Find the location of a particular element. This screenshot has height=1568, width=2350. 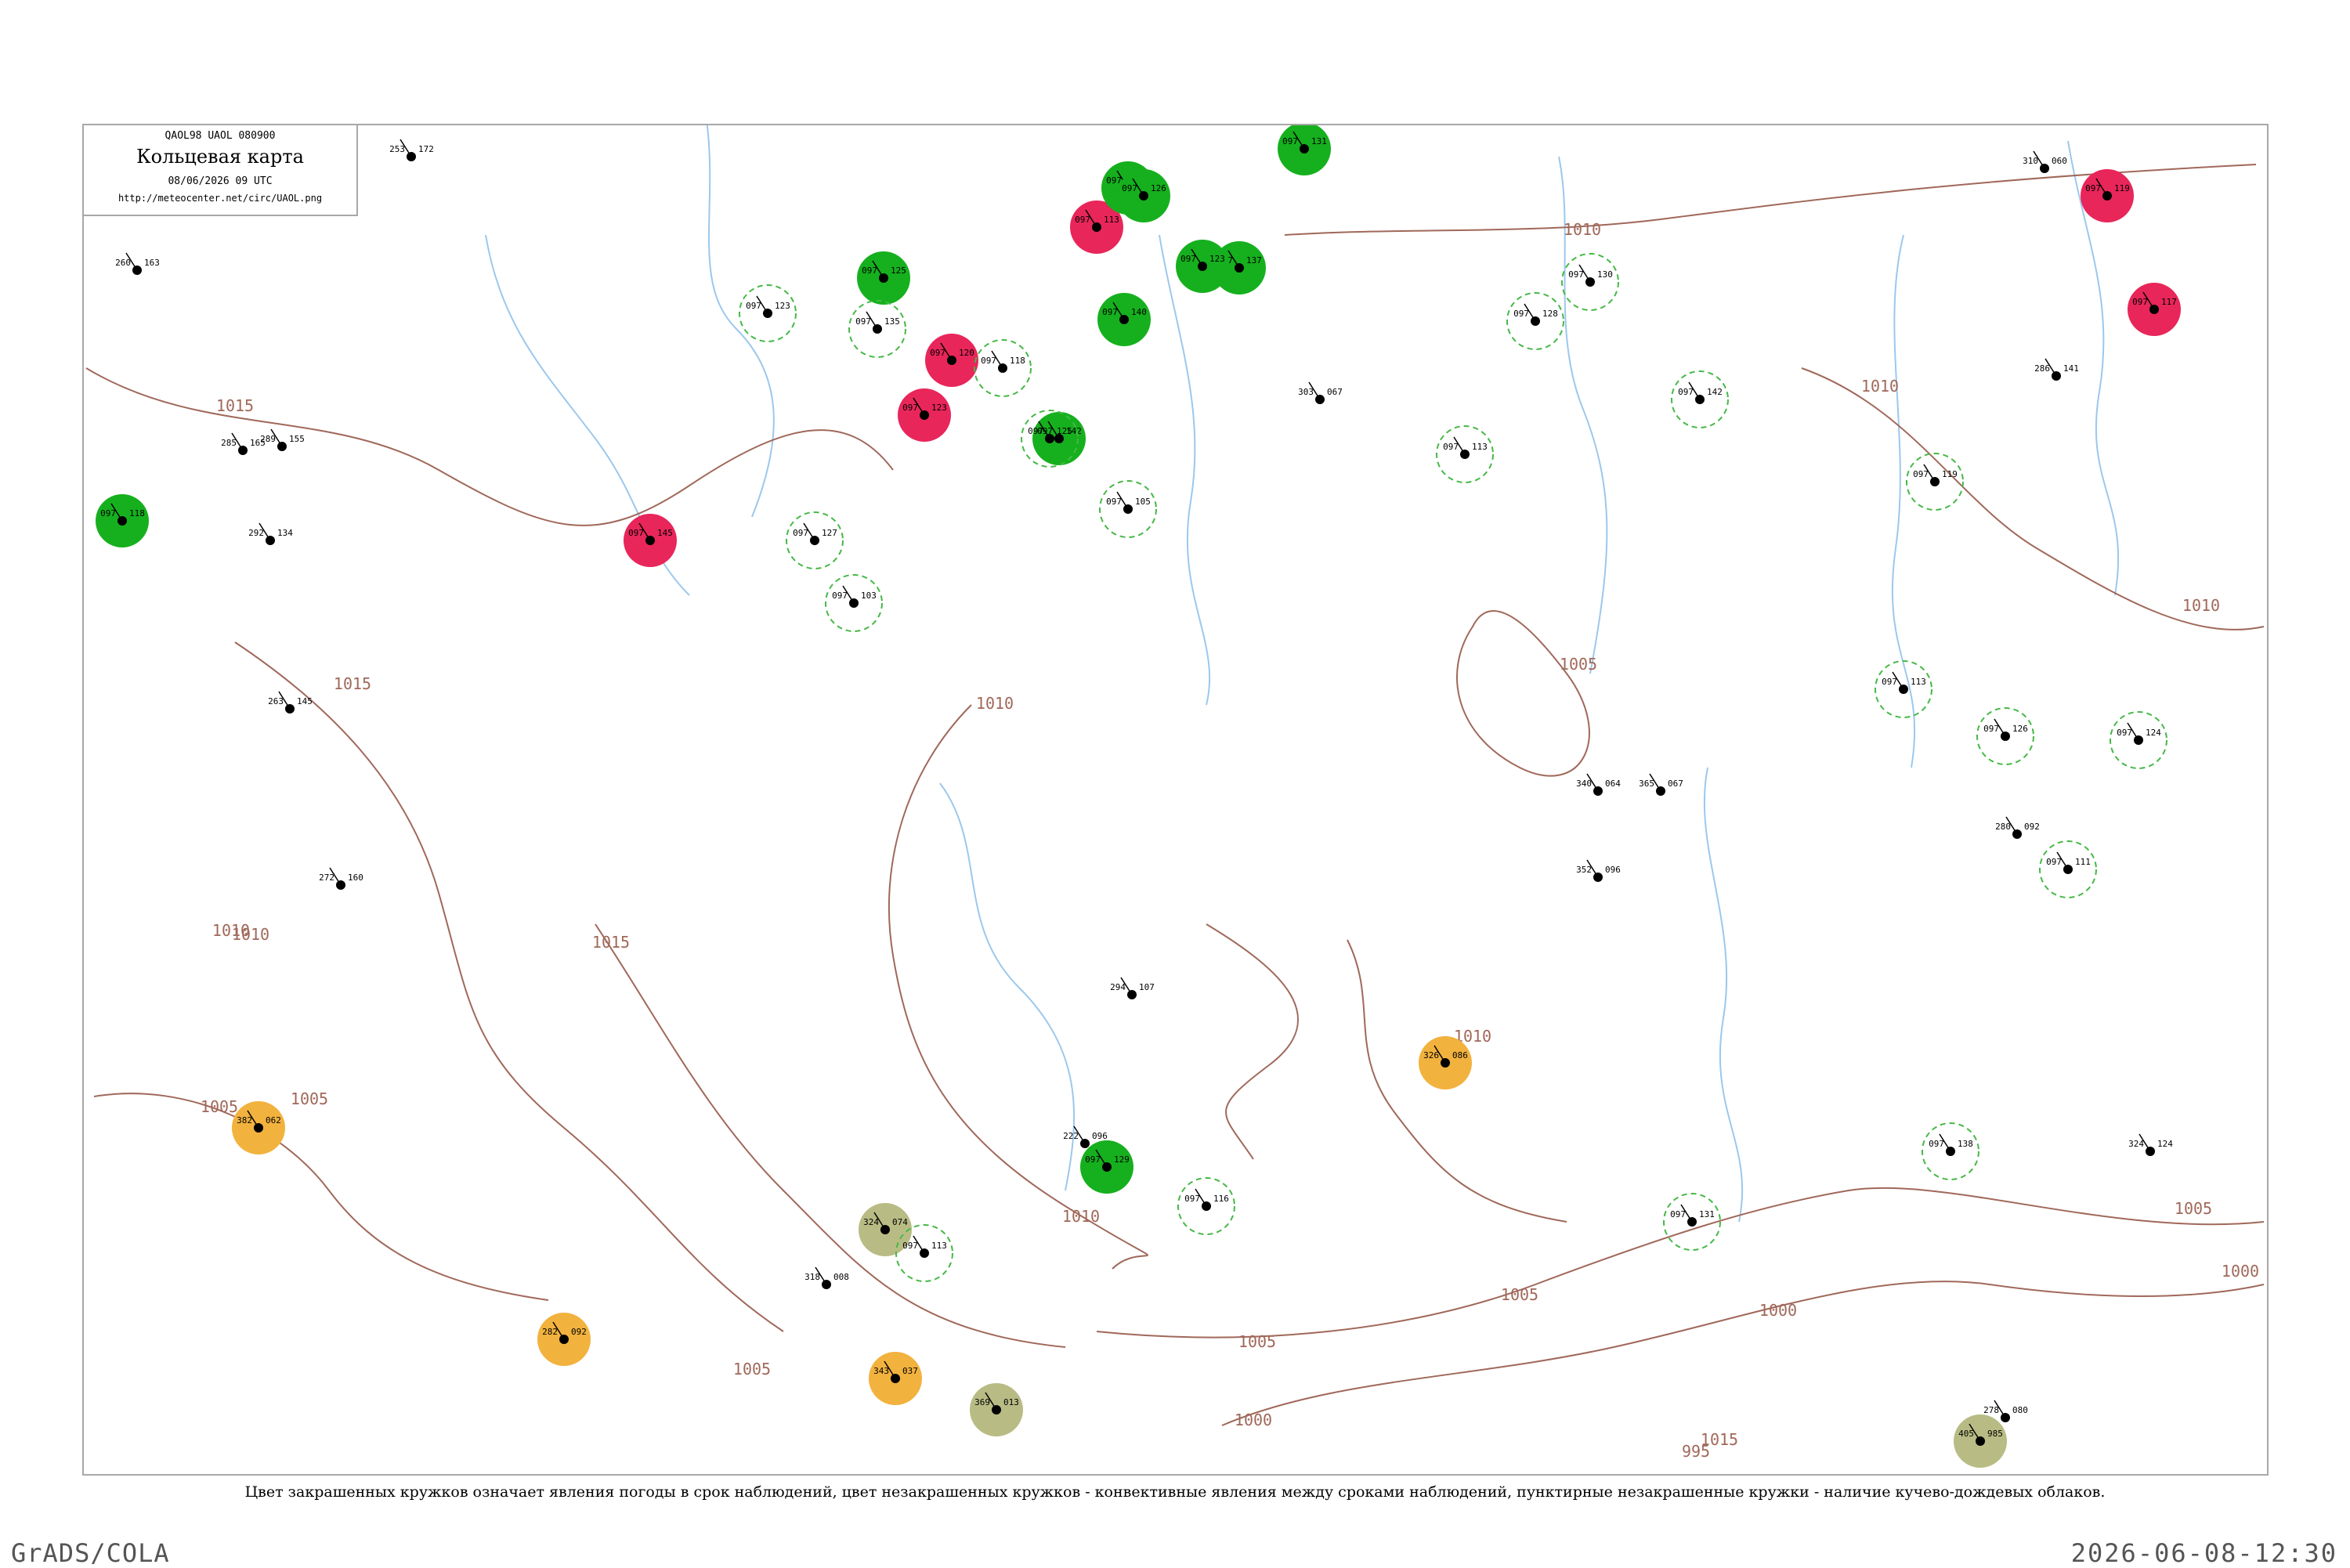

station-haze: 343 037 is located at coordinates (896, 1378).